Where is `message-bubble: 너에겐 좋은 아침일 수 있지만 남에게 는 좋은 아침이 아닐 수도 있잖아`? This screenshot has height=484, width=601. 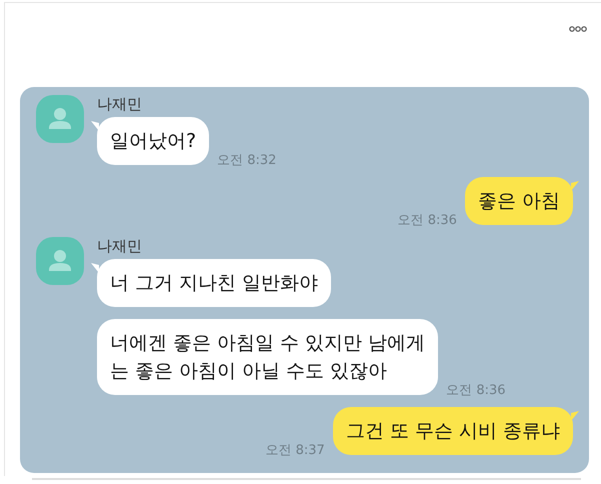 message-bubble: 너에겐 좋은 아침일 수 있지만 남에게 는 좋은 아침이 아닐 수도 있잖아 is located at coordinates (267, 357).